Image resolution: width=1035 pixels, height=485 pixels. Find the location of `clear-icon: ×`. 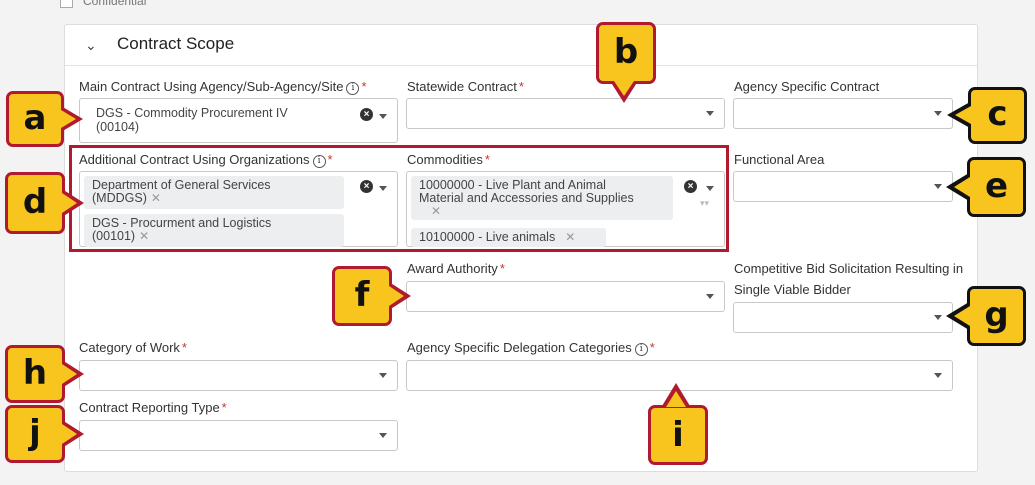

clear-icon: × is located at coordinates (366, 114).